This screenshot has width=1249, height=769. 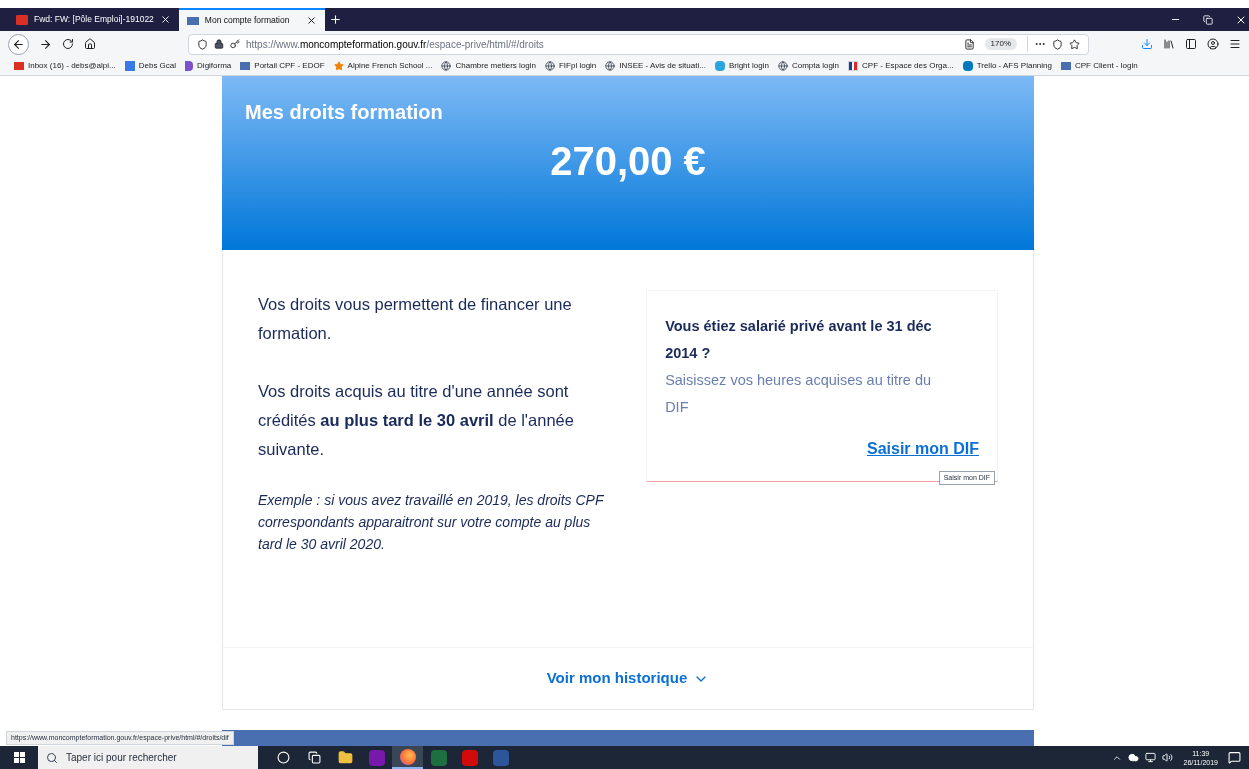 I want to click on key-icon, so click(x=235, y=44).